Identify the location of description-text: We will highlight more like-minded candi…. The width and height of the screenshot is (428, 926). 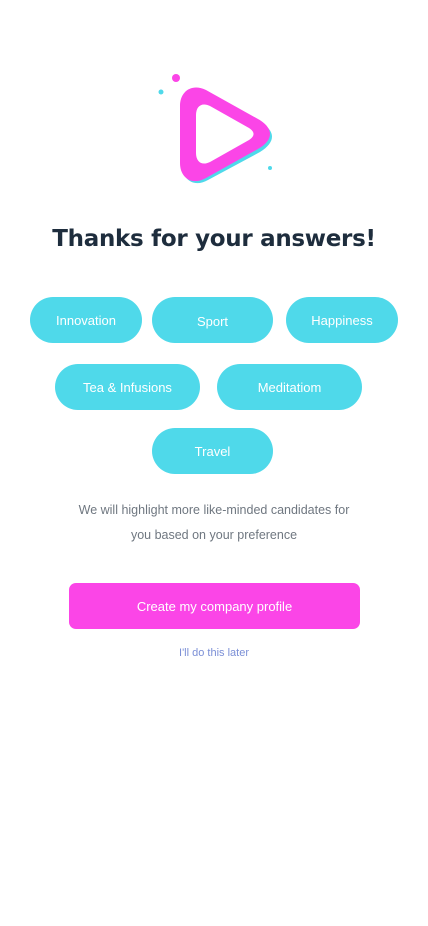
(214, 523).